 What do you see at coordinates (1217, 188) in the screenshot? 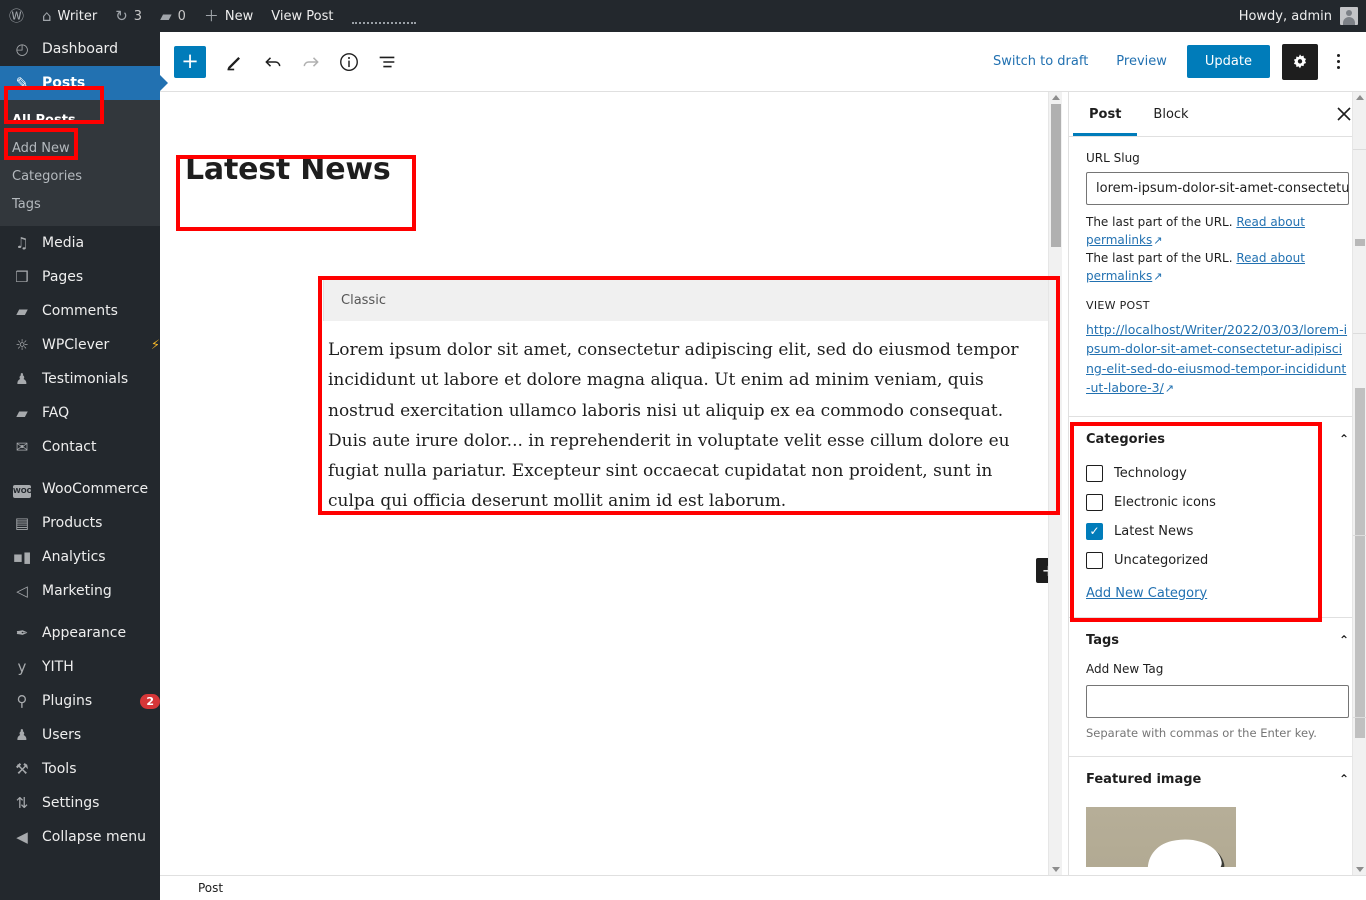
I see `url-slug-input: lorem-ipsum-dolor-sit-amet-consectetu` at bounding box center [1217, 188].